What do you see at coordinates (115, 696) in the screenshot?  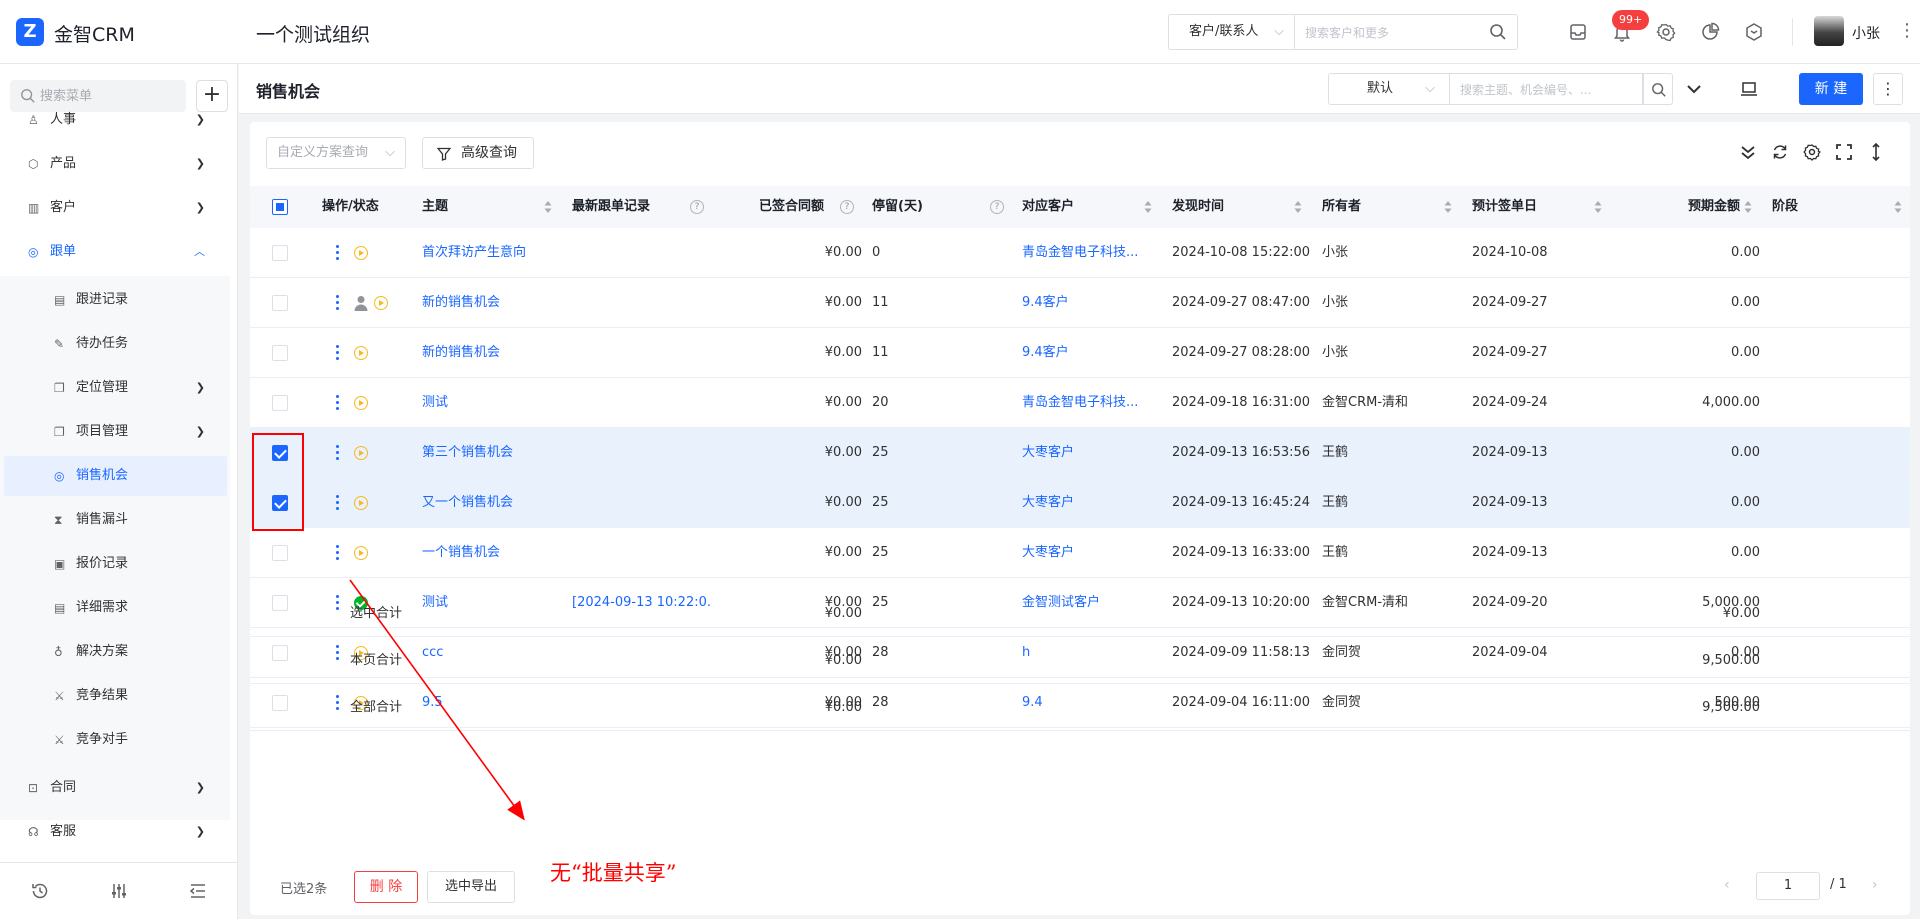 I see `sidebar-item-competition-result: ⚔ 竞争结果` at bounding box center [115, 696].